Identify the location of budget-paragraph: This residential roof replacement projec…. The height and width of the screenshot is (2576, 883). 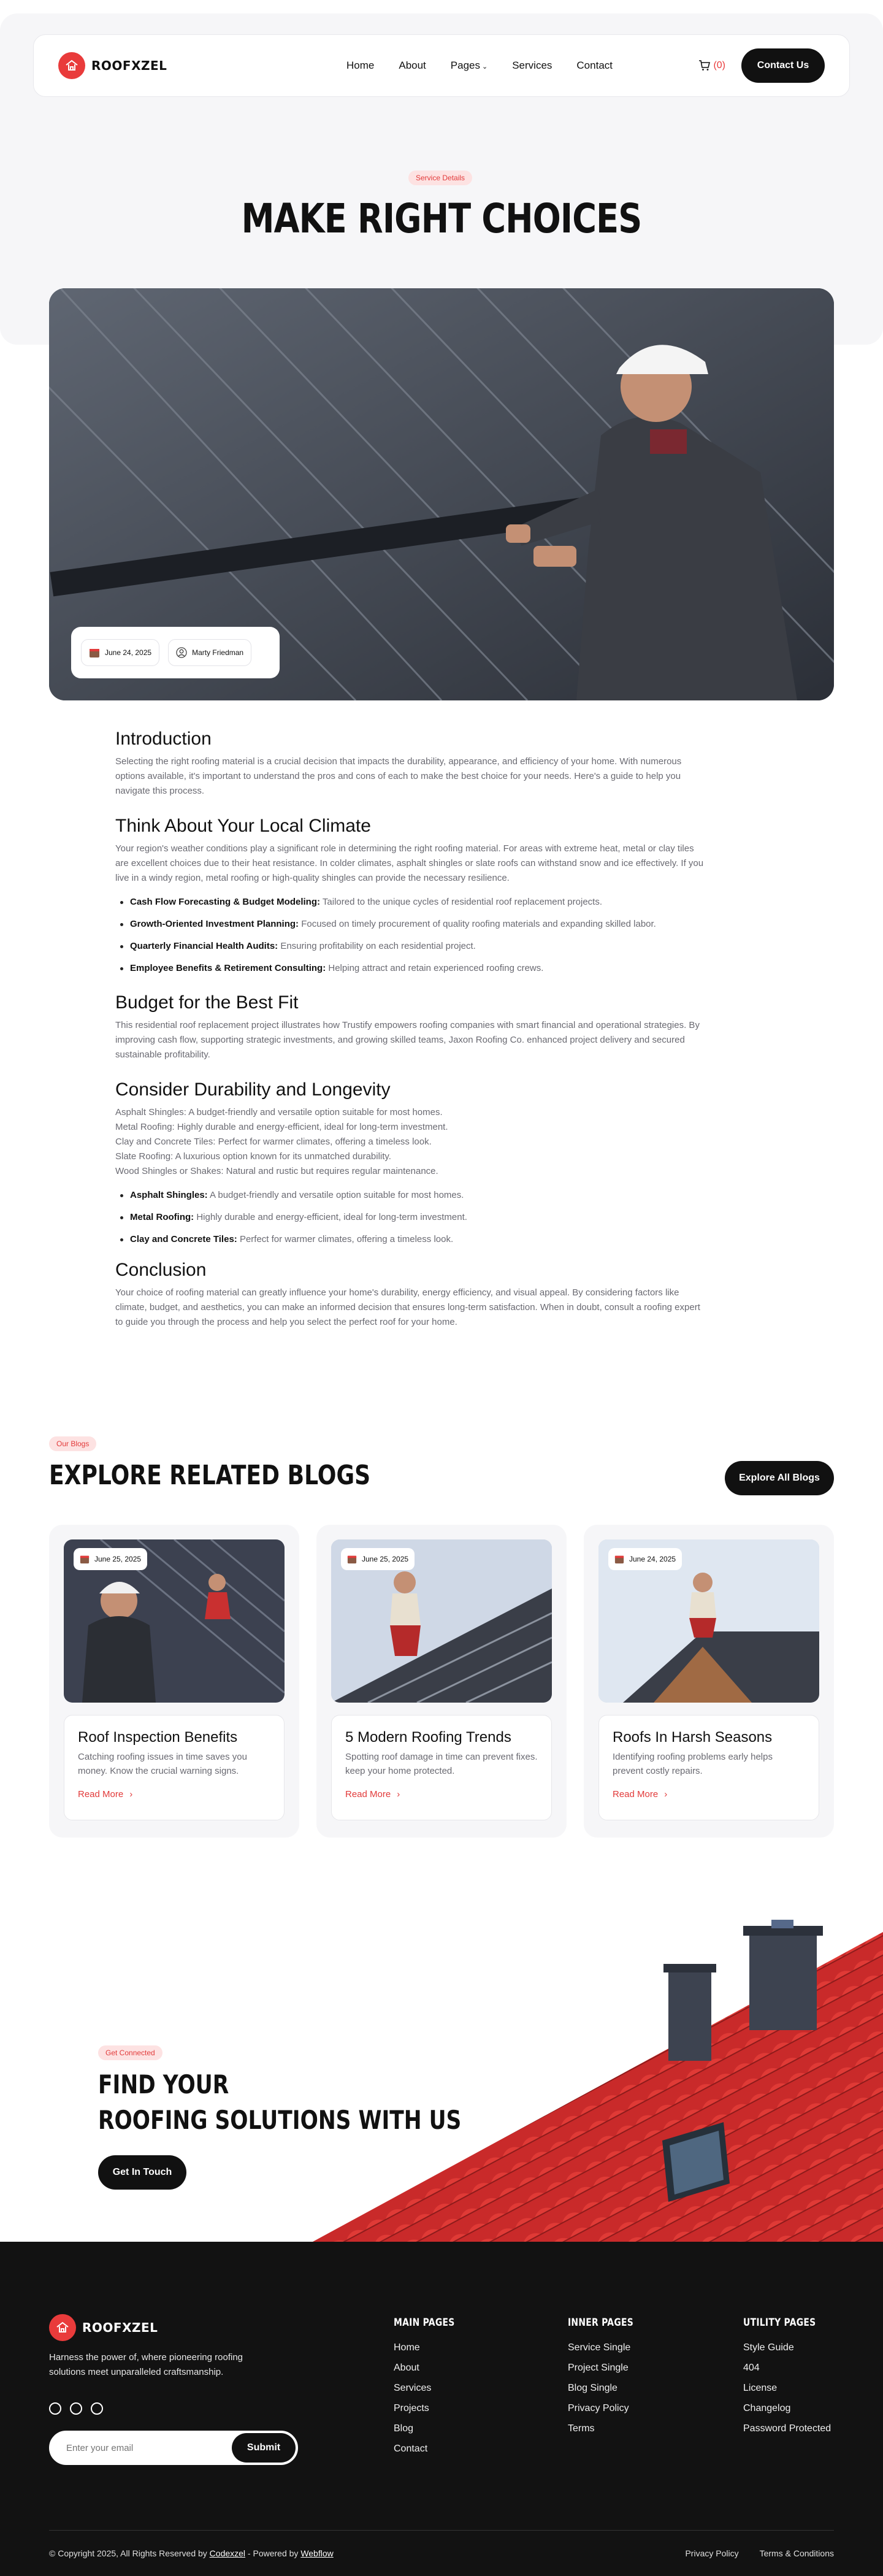
(408, 1040).